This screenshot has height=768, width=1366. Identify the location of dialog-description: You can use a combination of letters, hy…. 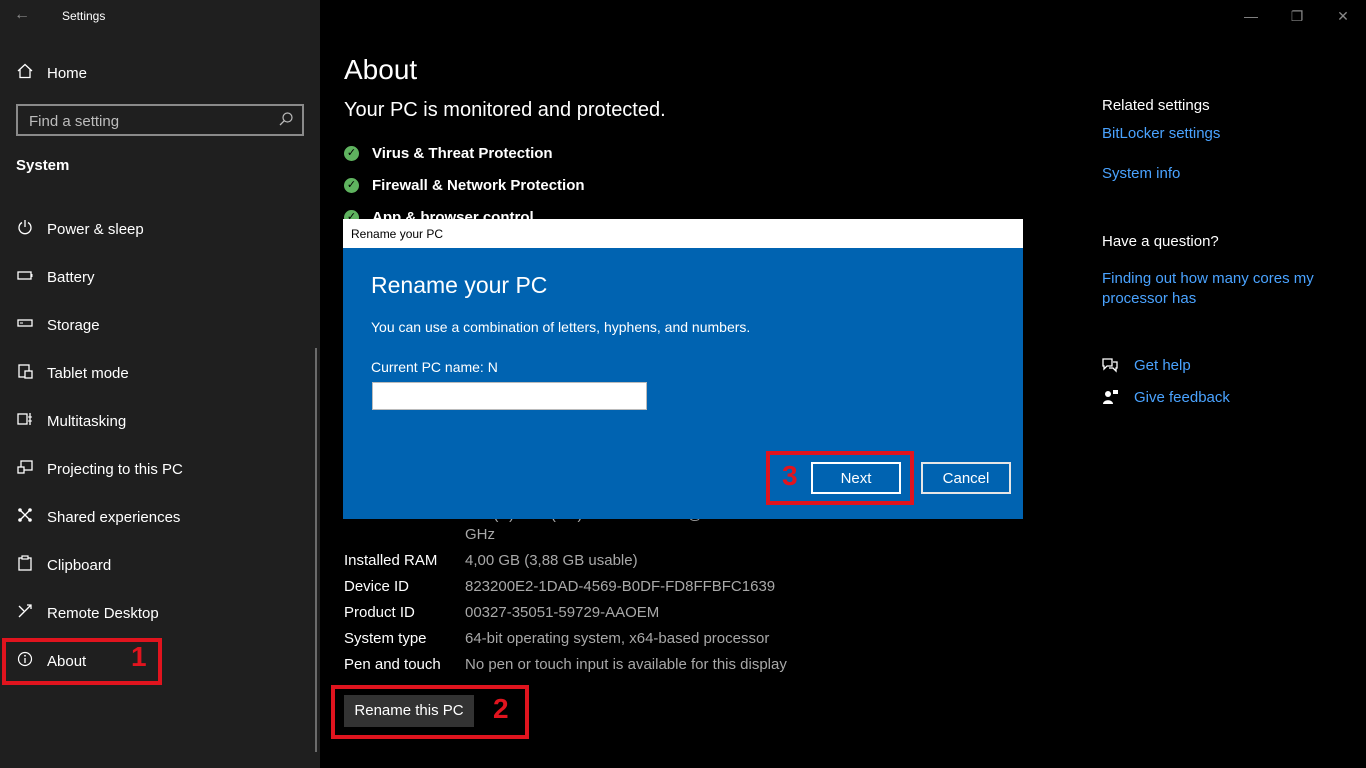
(561, 327).